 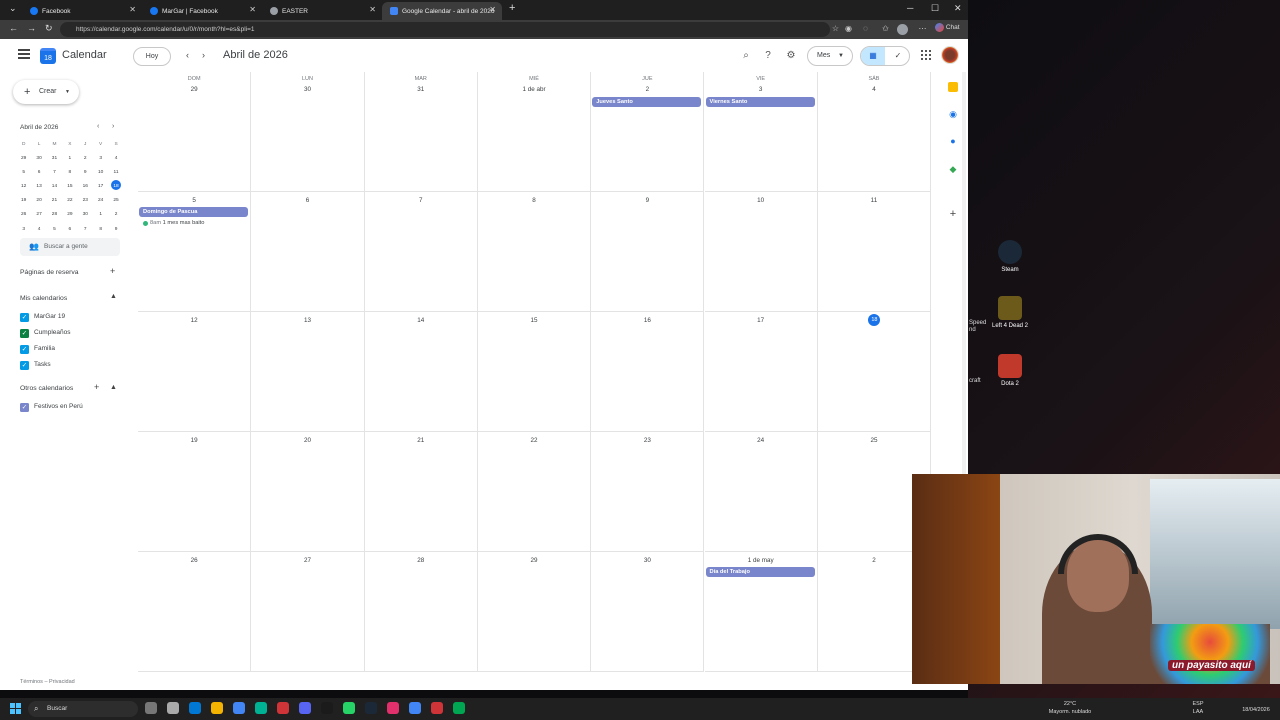 What do you see at coordinates (47, 682) in the screenshot?
I see `terms-privacy-links: Términos – Privacidad` at bounding box center [47, 682].